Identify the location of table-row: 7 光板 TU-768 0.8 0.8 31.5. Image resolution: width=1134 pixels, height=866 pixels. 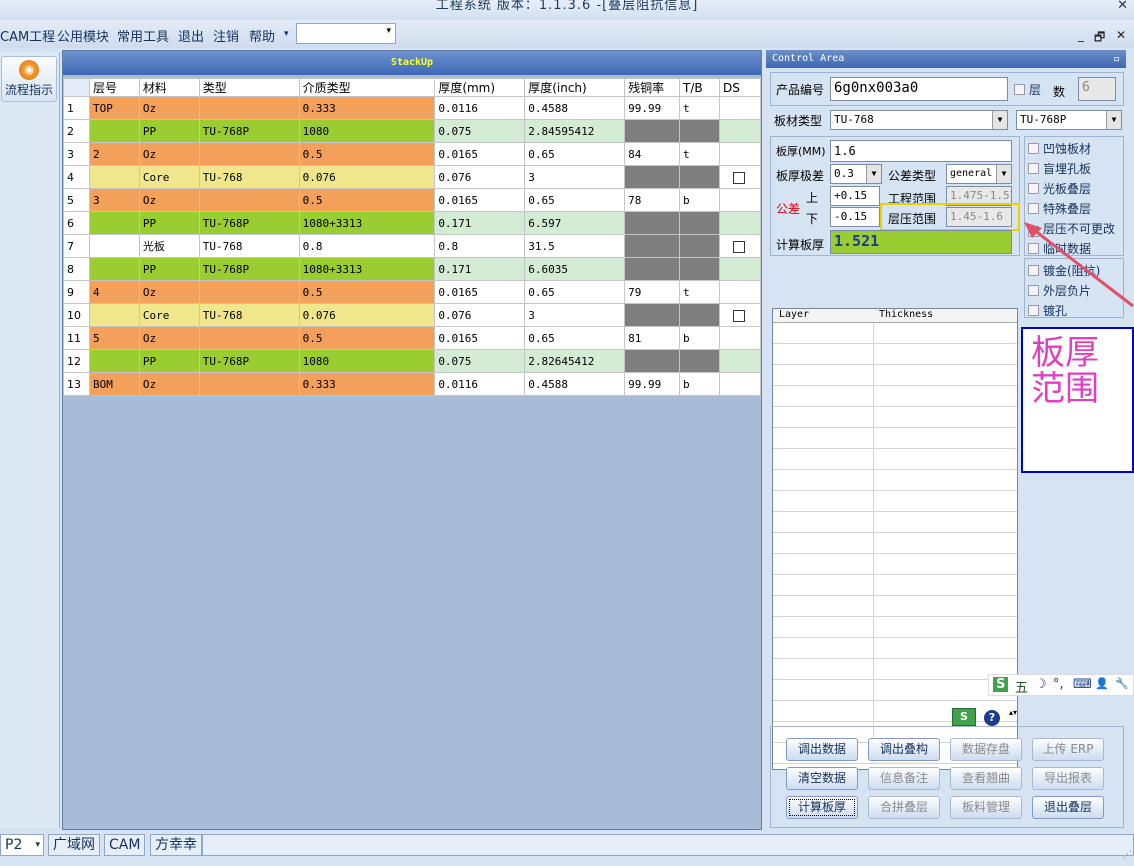
(412, 246).